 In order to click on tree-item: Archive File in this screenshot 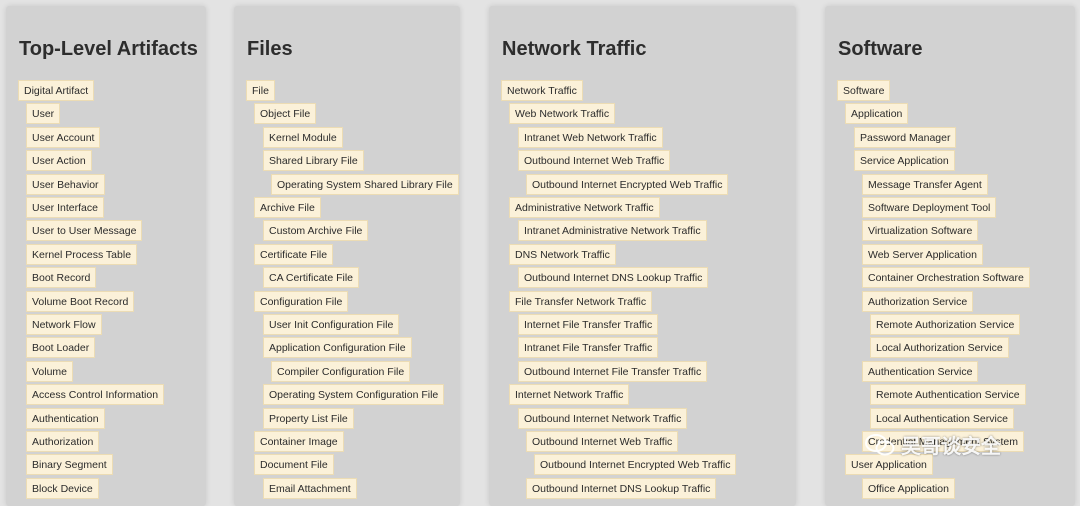, I will do `click(287, 207)`.